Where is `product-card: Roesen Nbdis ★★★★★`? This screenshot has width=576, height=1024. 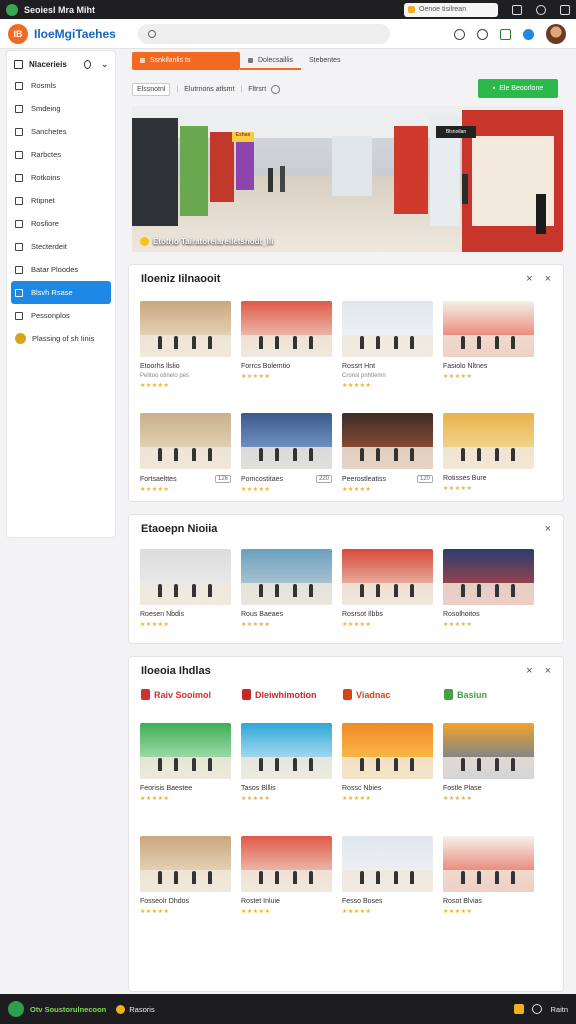 product-card: Roesen Nbdis ★★★★★ is located at coordinates (185, 599).